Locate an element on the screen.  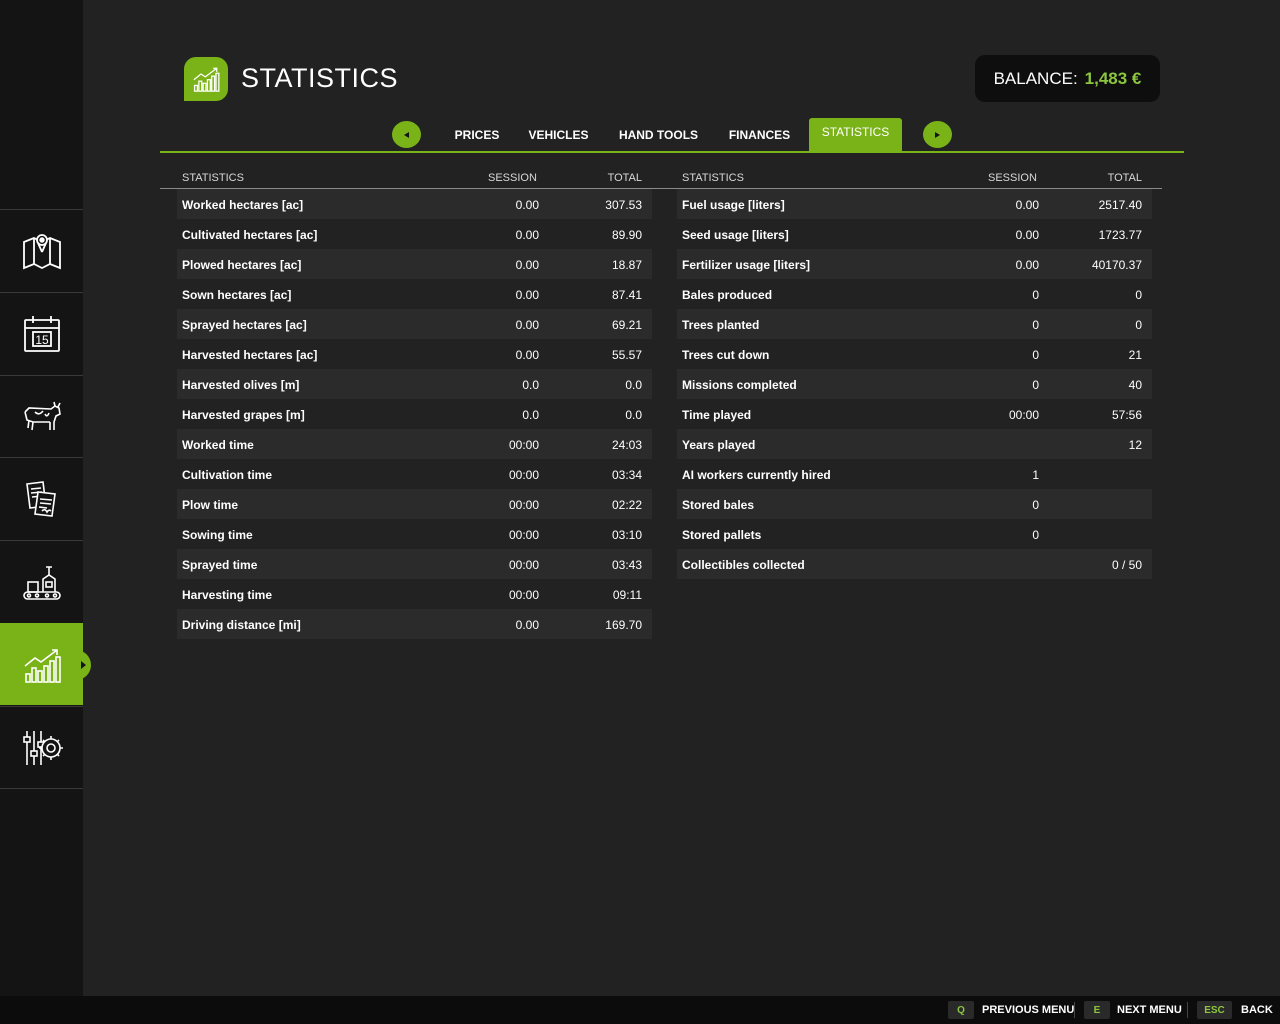
stat-name: Fertilizer usage [liters] is located at coordinates (746, 265).